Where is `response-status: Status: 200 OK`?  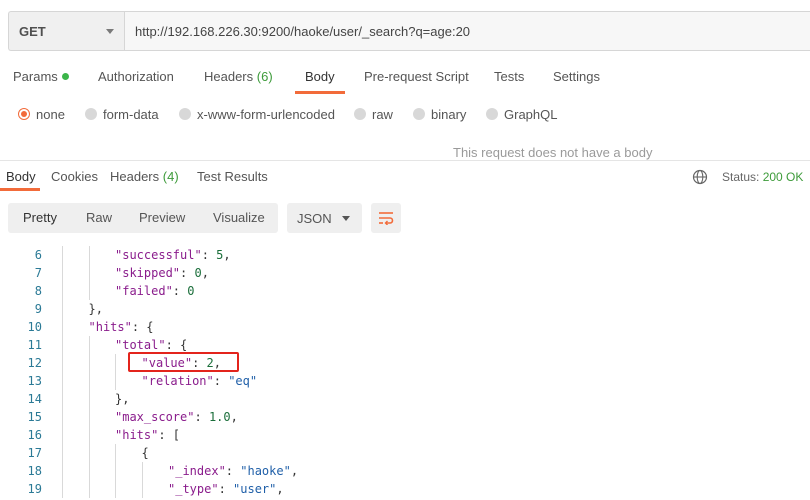
response-status: Status: 200 OK is located at coordinates (762, 177).